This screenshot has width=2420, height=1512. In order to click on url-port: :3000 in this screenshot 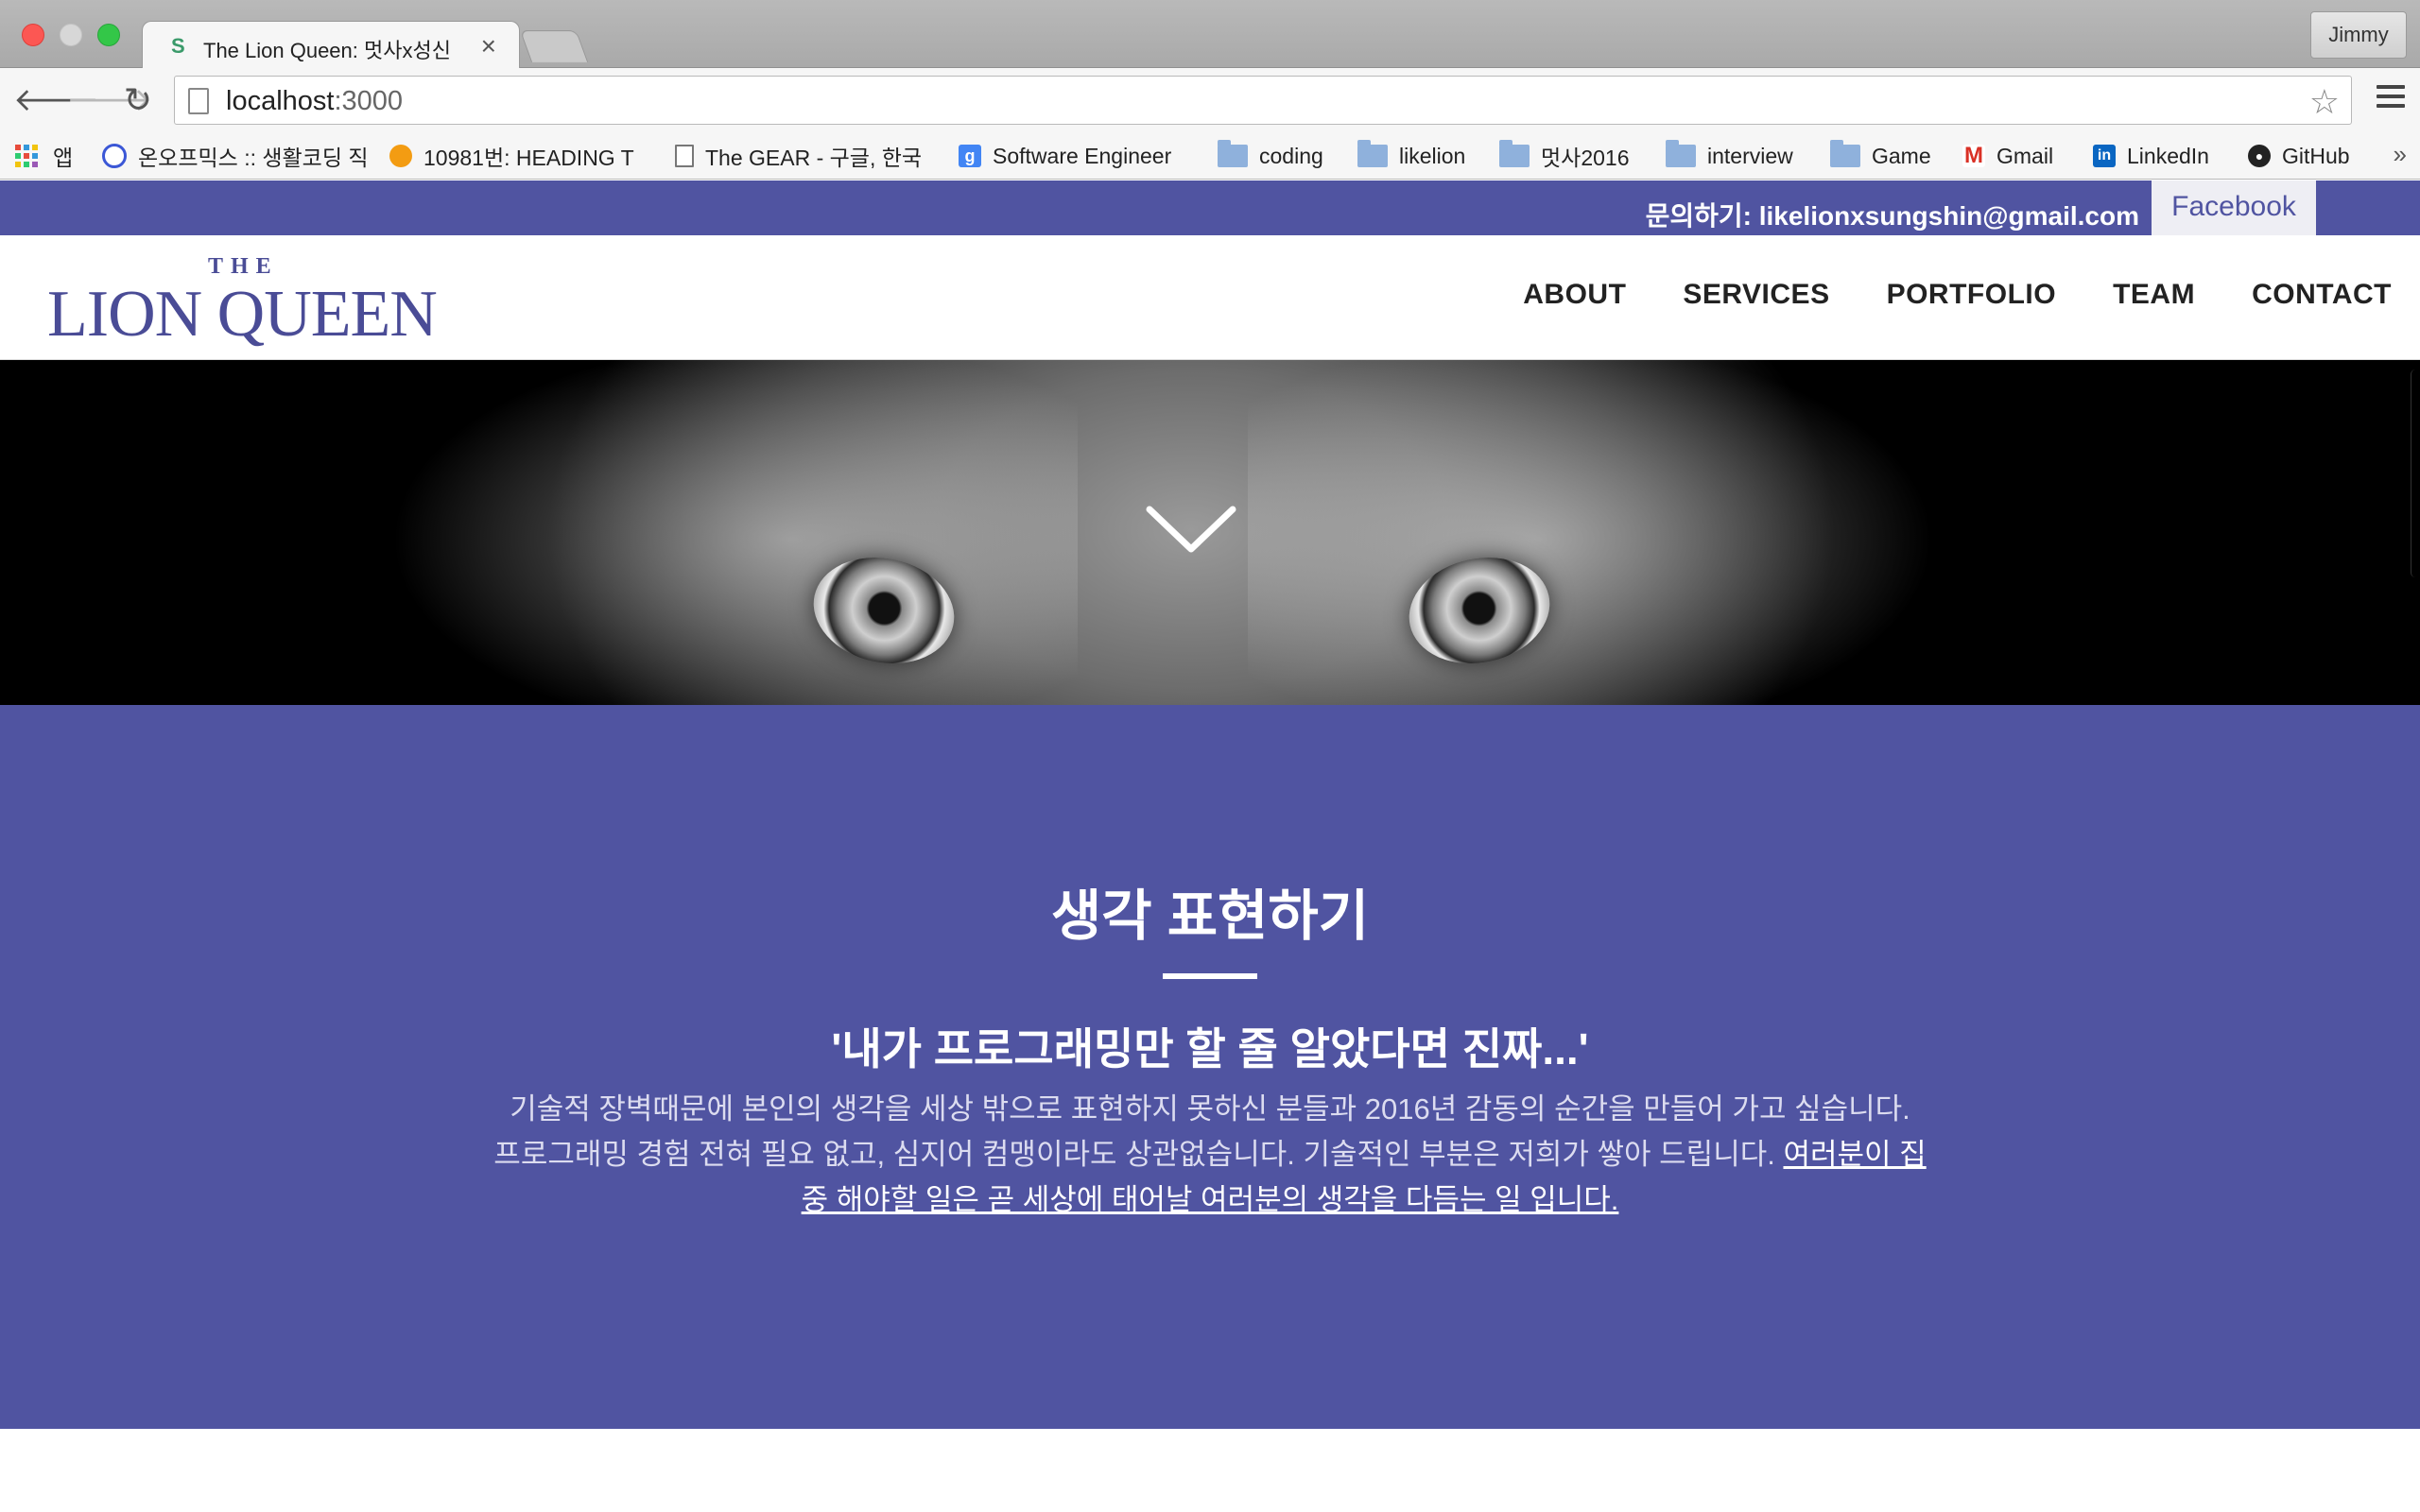, I will do `click(369, 101)`.